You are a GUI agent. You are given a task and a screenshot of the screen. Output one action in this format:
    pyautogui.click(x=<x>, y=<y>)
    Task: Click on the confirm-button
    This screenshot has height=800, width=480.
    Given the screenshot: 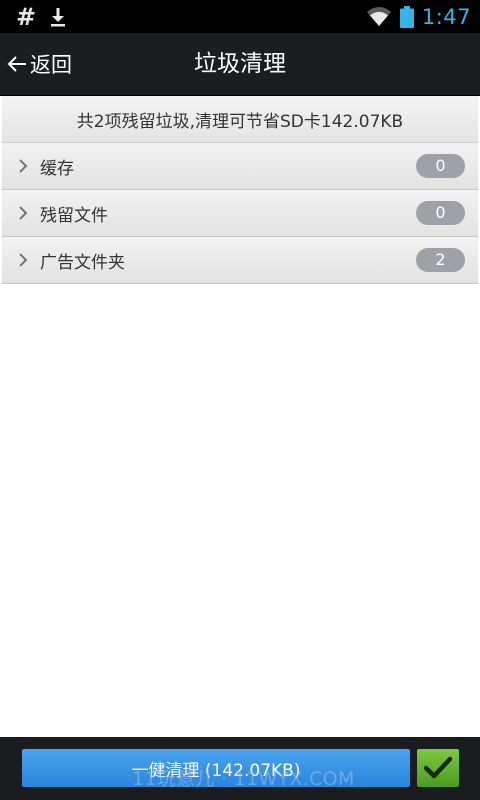 What is the action you would take?
    pyautogui.click(x=438, y=768)
    